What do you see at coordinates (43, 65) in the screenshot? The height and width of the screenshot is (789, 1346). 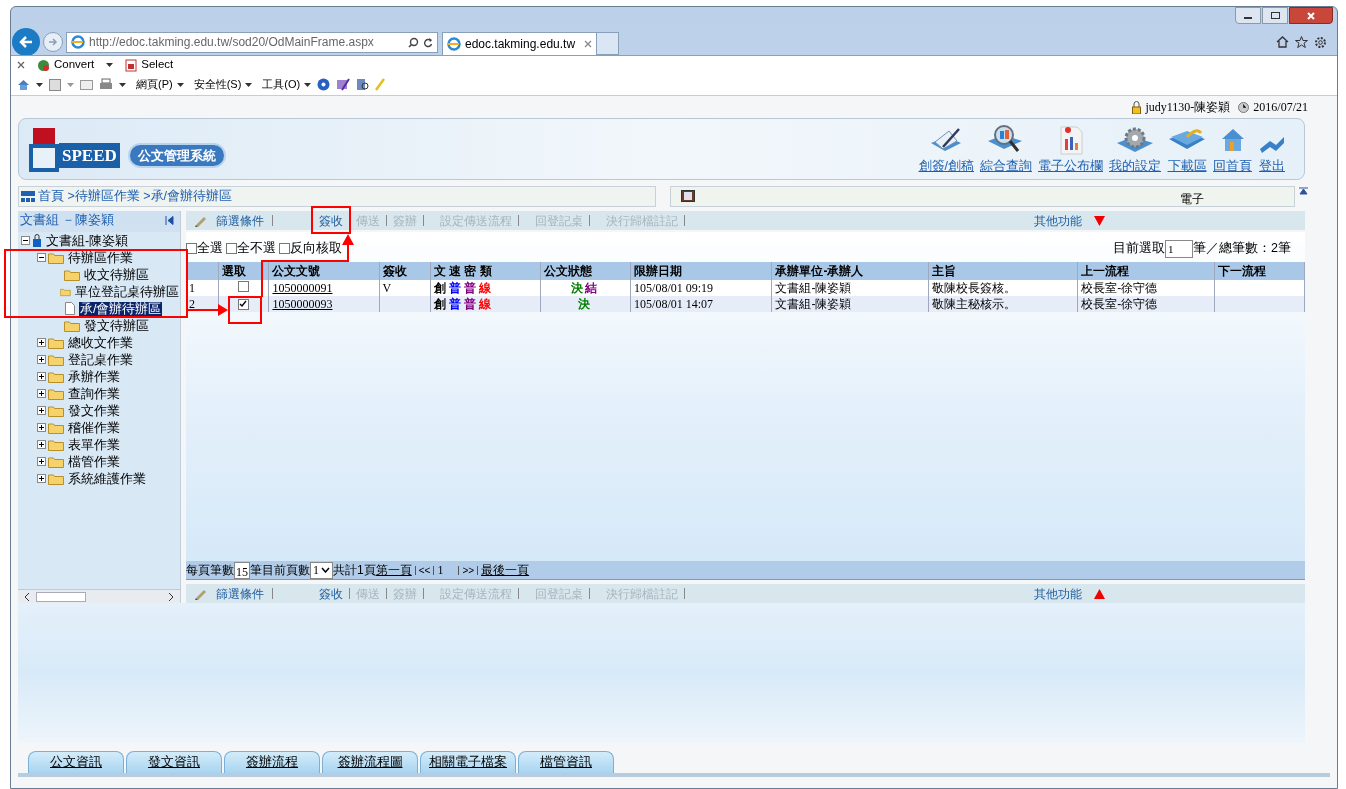 I see `globe-icon` at bounding box center [43, 65].